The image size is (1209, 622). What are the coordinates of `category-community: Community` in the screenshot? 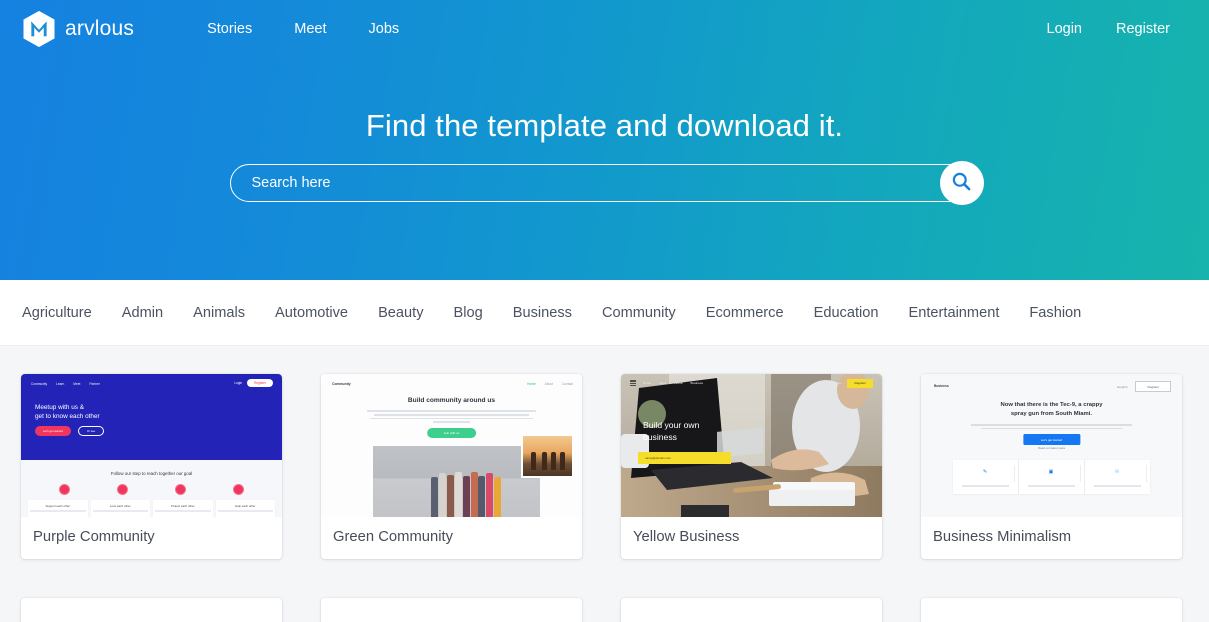 It's located at (639, 313).